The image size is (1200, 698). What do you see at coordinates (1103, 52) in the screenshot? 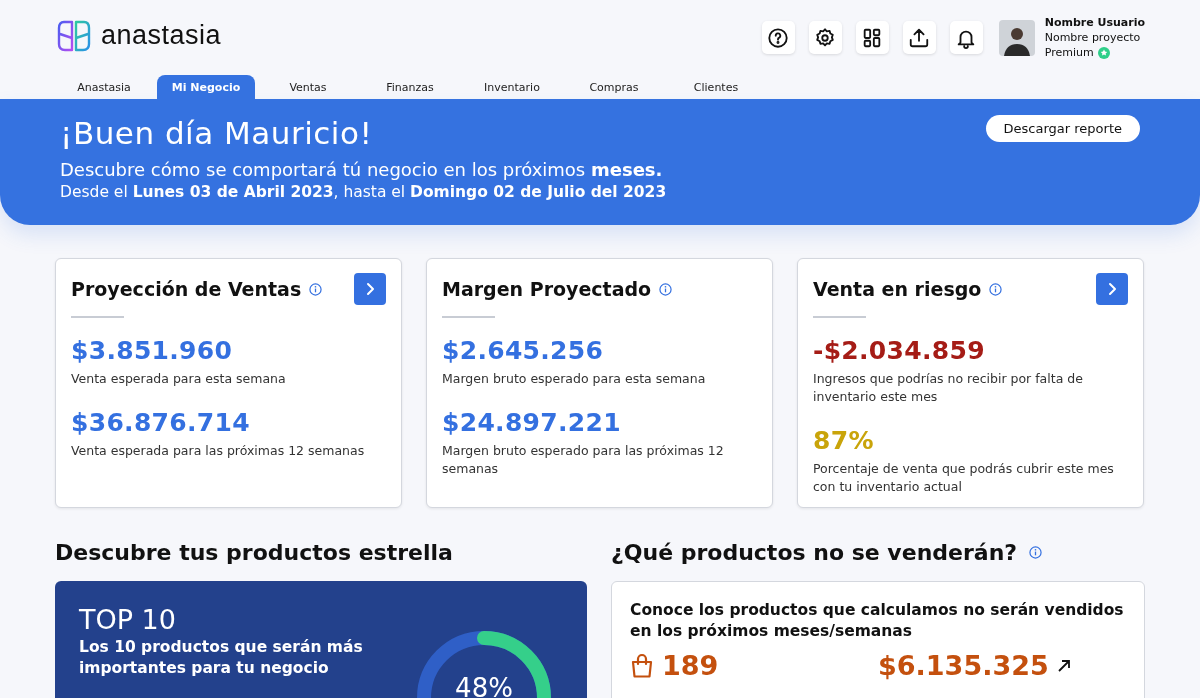
I see `star-badge-icon` at bounding box center [1103, 52].